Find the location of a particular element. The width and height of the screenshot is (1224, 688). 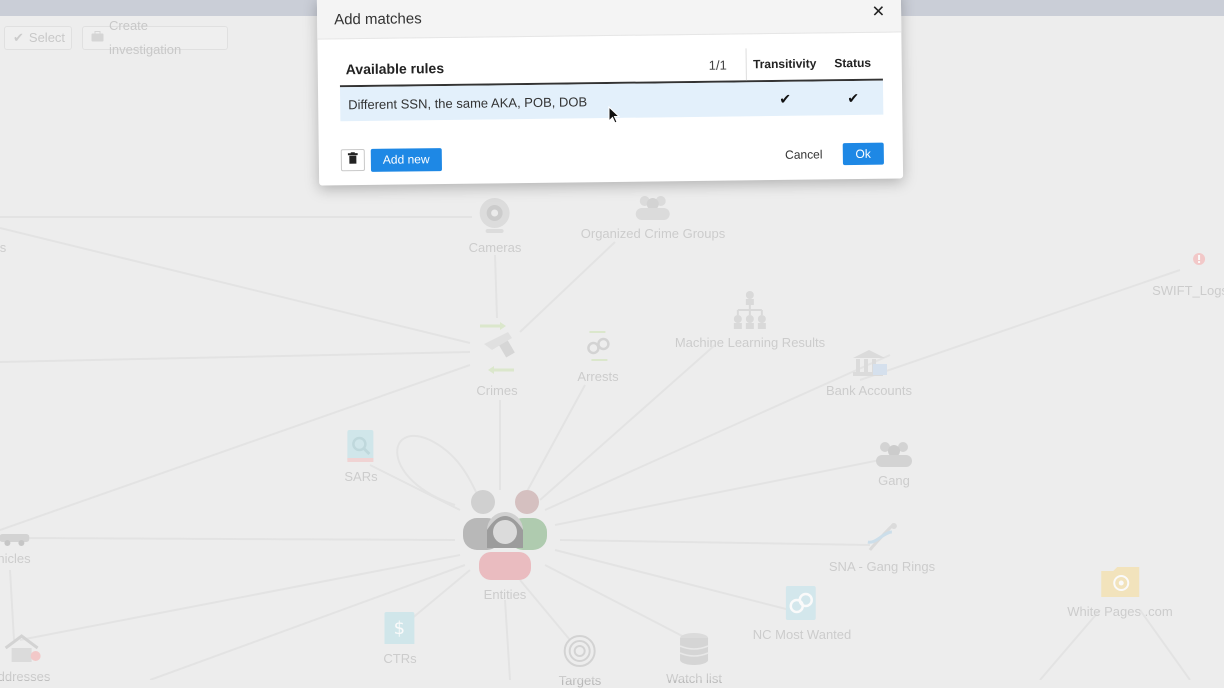

dialog-footer: Add new Cancel Ok is located at coordinates (612, 157).